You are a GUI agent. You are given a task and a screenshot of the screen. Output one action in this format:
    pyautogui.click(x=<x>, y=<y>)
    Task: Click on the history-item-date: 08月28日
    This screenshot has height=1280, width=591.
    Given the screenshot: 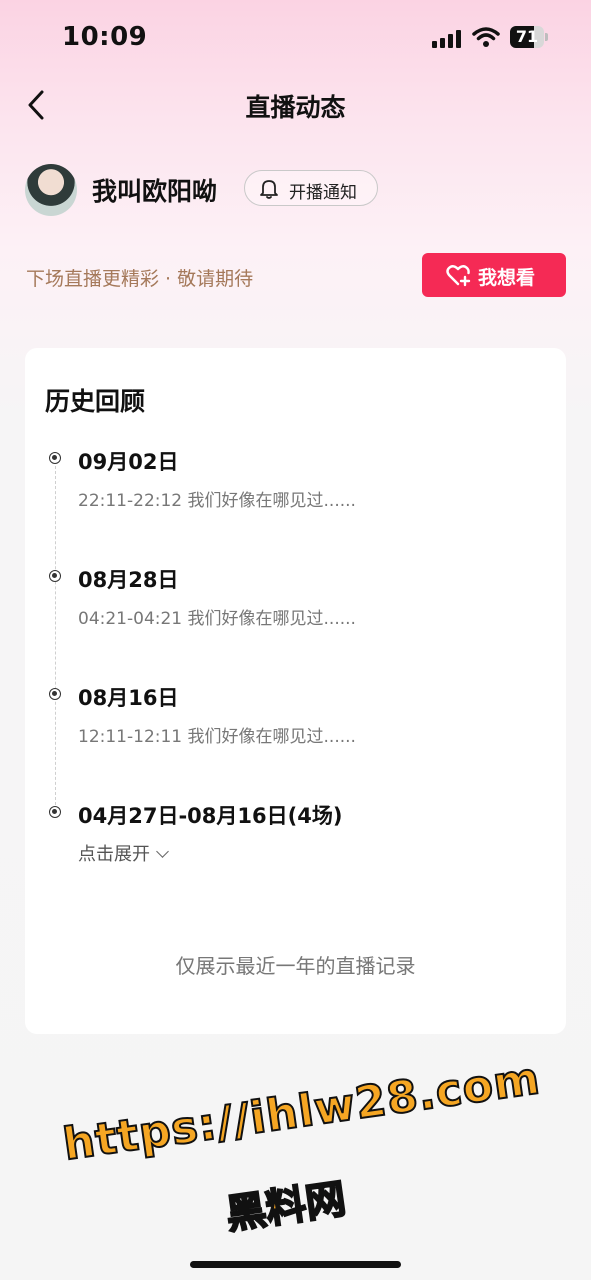 What is the action you would take?
    pyautogui.click(x=128, y=579)
    